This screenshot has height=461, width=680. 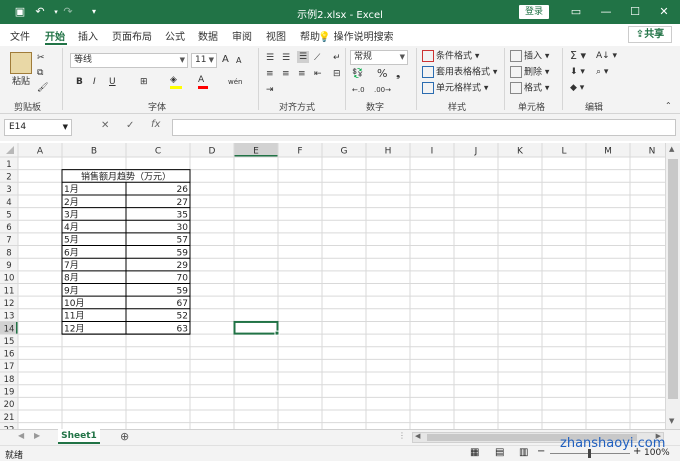 What do you see at coordinates (270, 74) in the screenshot?
I see `align-left-icon: ≡` at bounding box center [270, 74].